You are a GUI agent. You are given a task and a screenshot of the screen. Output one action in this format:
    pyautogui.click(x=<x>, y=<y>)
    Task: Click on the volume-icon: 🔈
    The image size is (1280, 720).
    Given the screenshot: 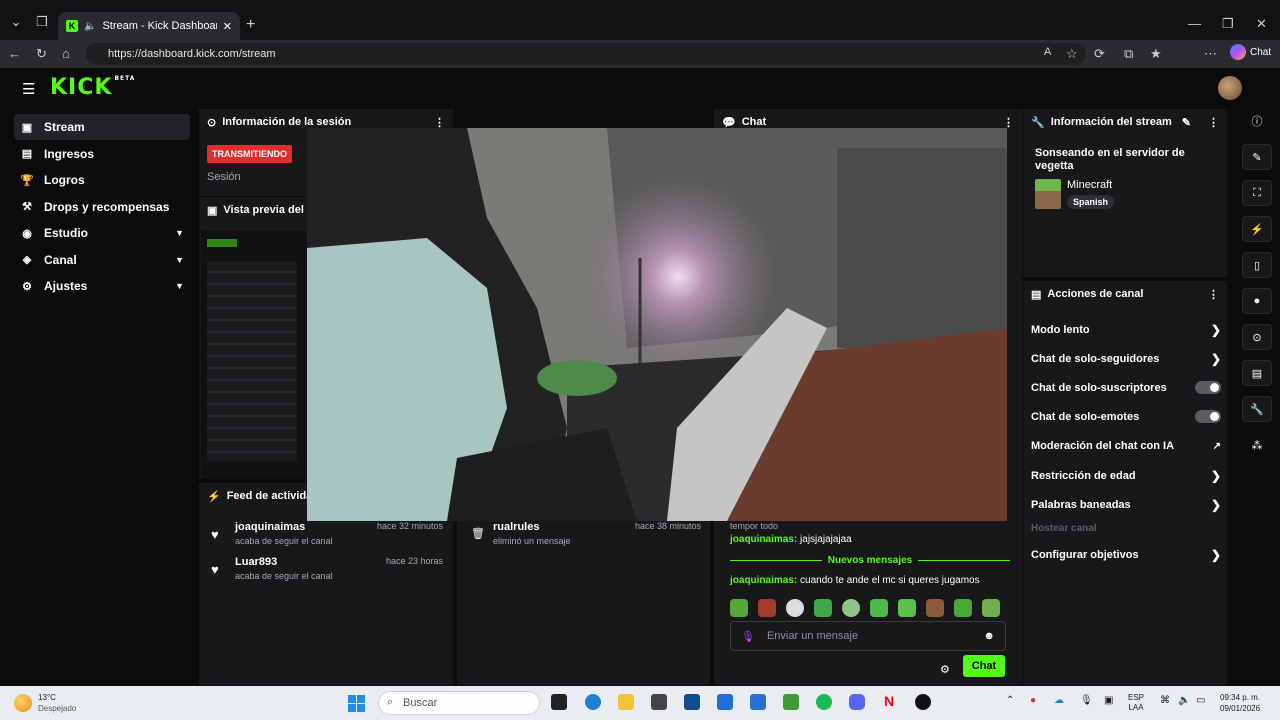 What is the action you would take?
    pyautogui.click(x=1184, y=700)
    